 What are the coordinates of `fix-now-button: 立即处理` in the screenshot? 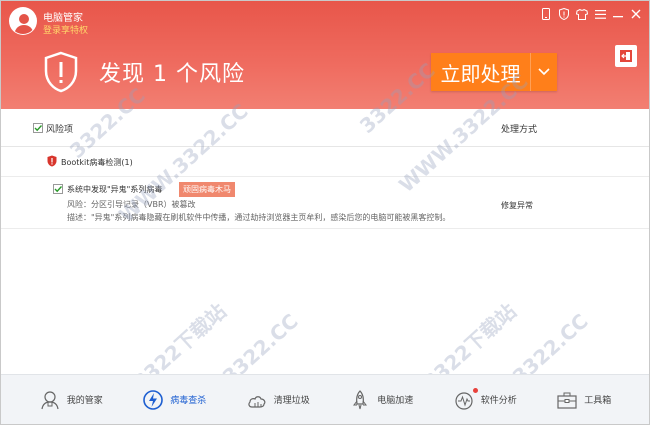 It's located at (494, 72).